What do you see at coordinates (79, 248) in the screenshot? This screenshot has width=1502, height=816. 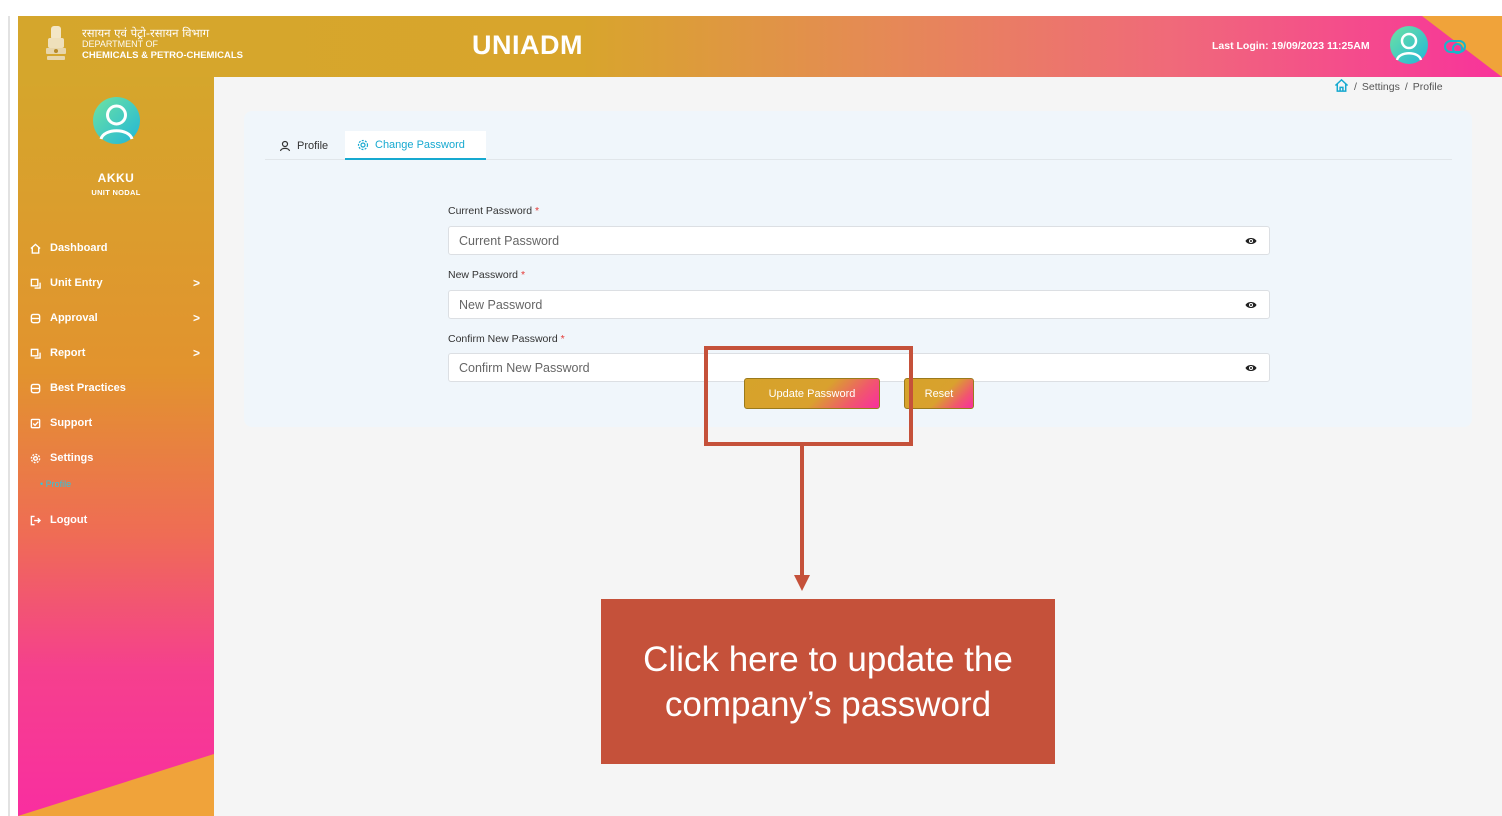 I see `sidebar-item-label: Dashboard` at bounding box center [79, 248].